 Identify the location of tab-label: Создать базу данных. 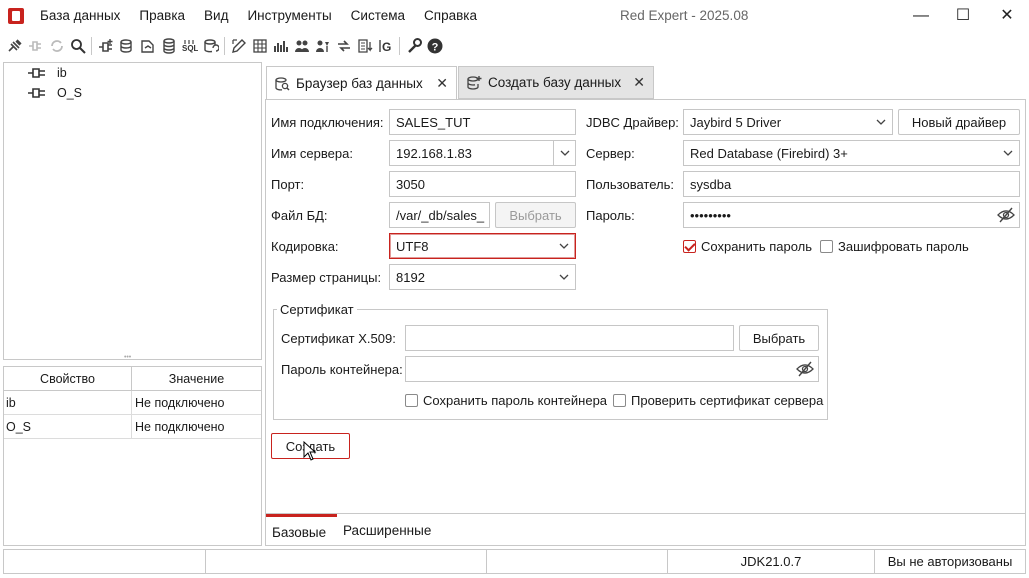
(555, 82).